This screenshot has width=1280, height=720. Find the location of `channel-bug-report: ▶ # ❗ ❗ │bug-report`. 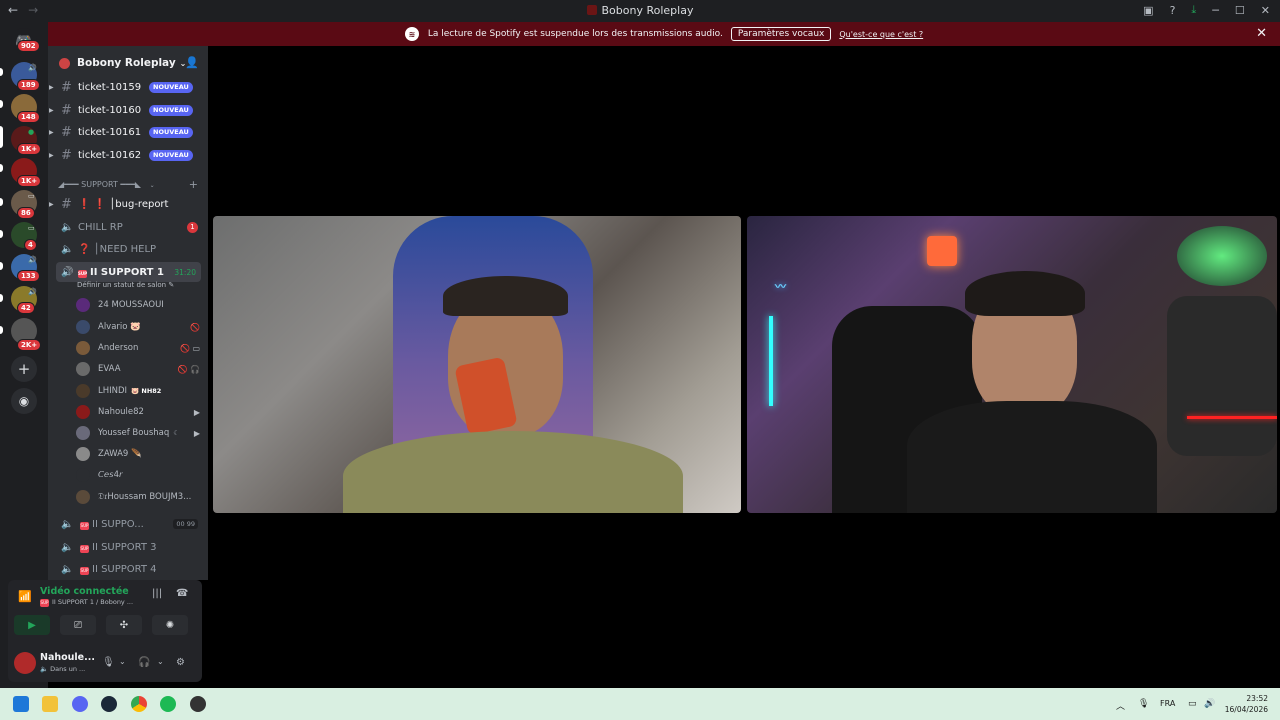

channel-bug-report: ▶ # ❗ ❗ │bug-report is located at coordinates (128, 204).